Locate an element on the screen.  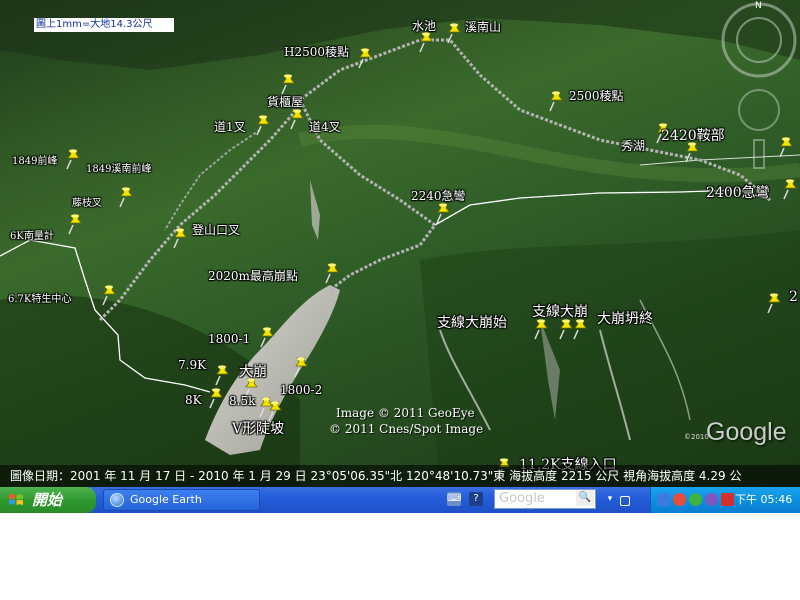
label-79k: 7.9K is located at coordinates (192, 365).